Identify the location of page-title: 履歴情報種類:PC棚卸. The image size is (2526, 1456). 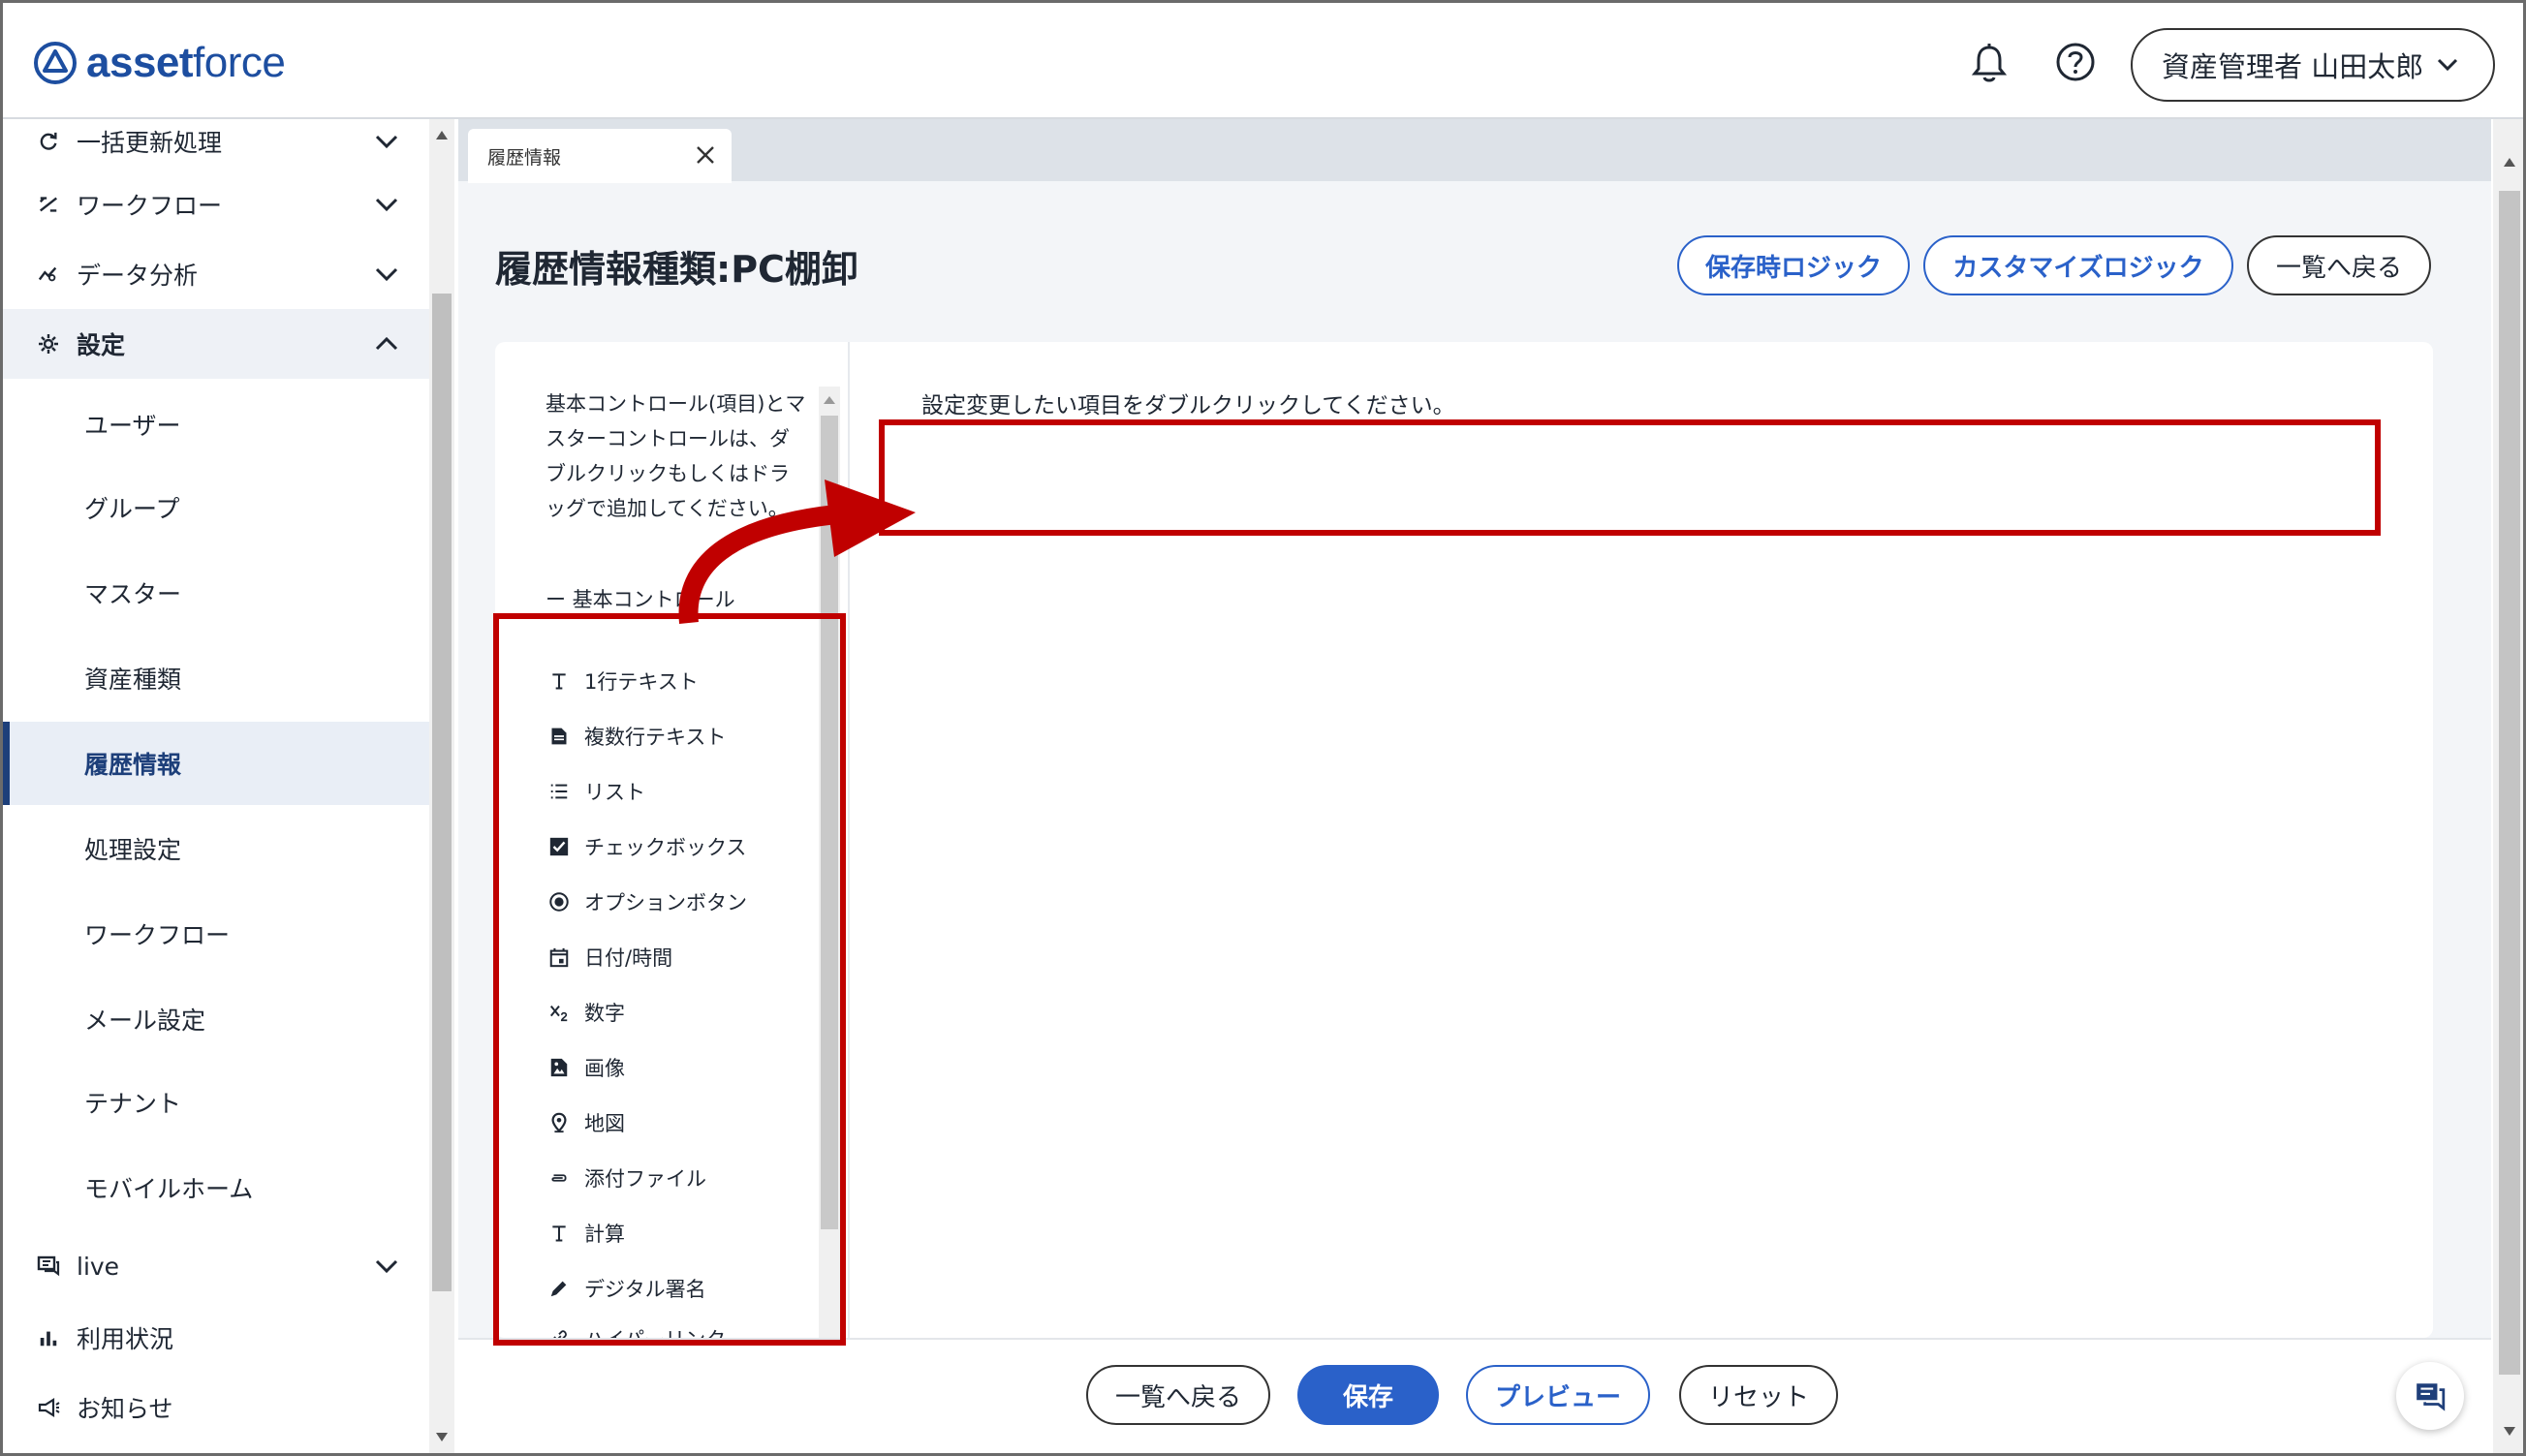
(676, 270).